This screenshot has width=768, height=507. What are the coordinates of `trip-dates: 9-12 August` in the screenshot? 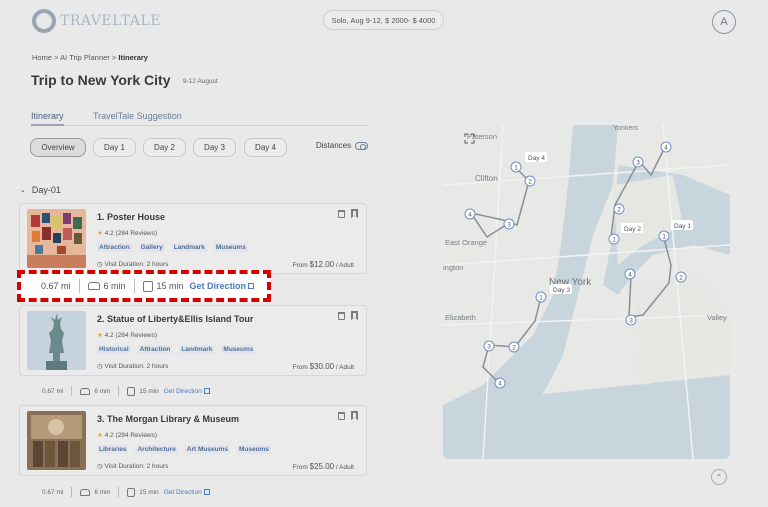 It's located at (200, 81).